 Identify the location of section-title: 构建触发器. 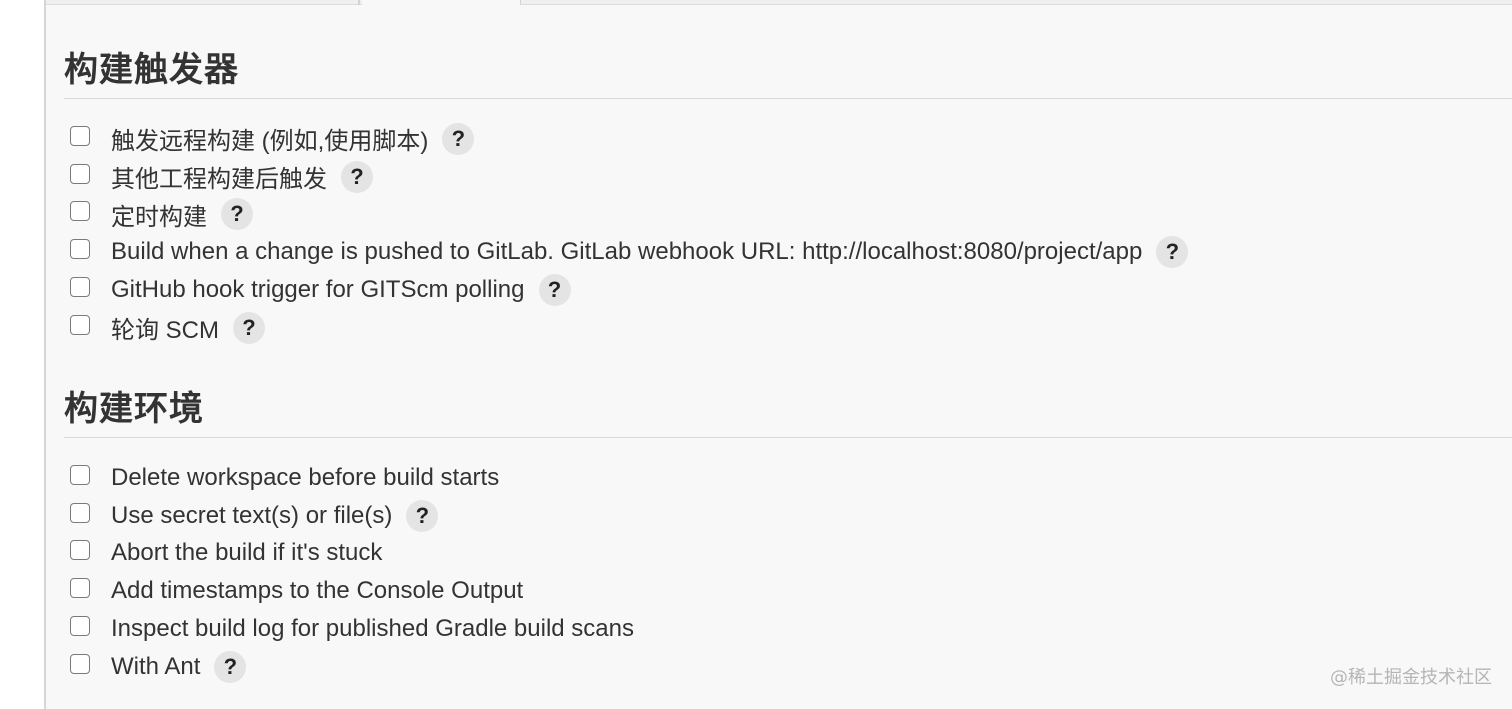
(151, 70).